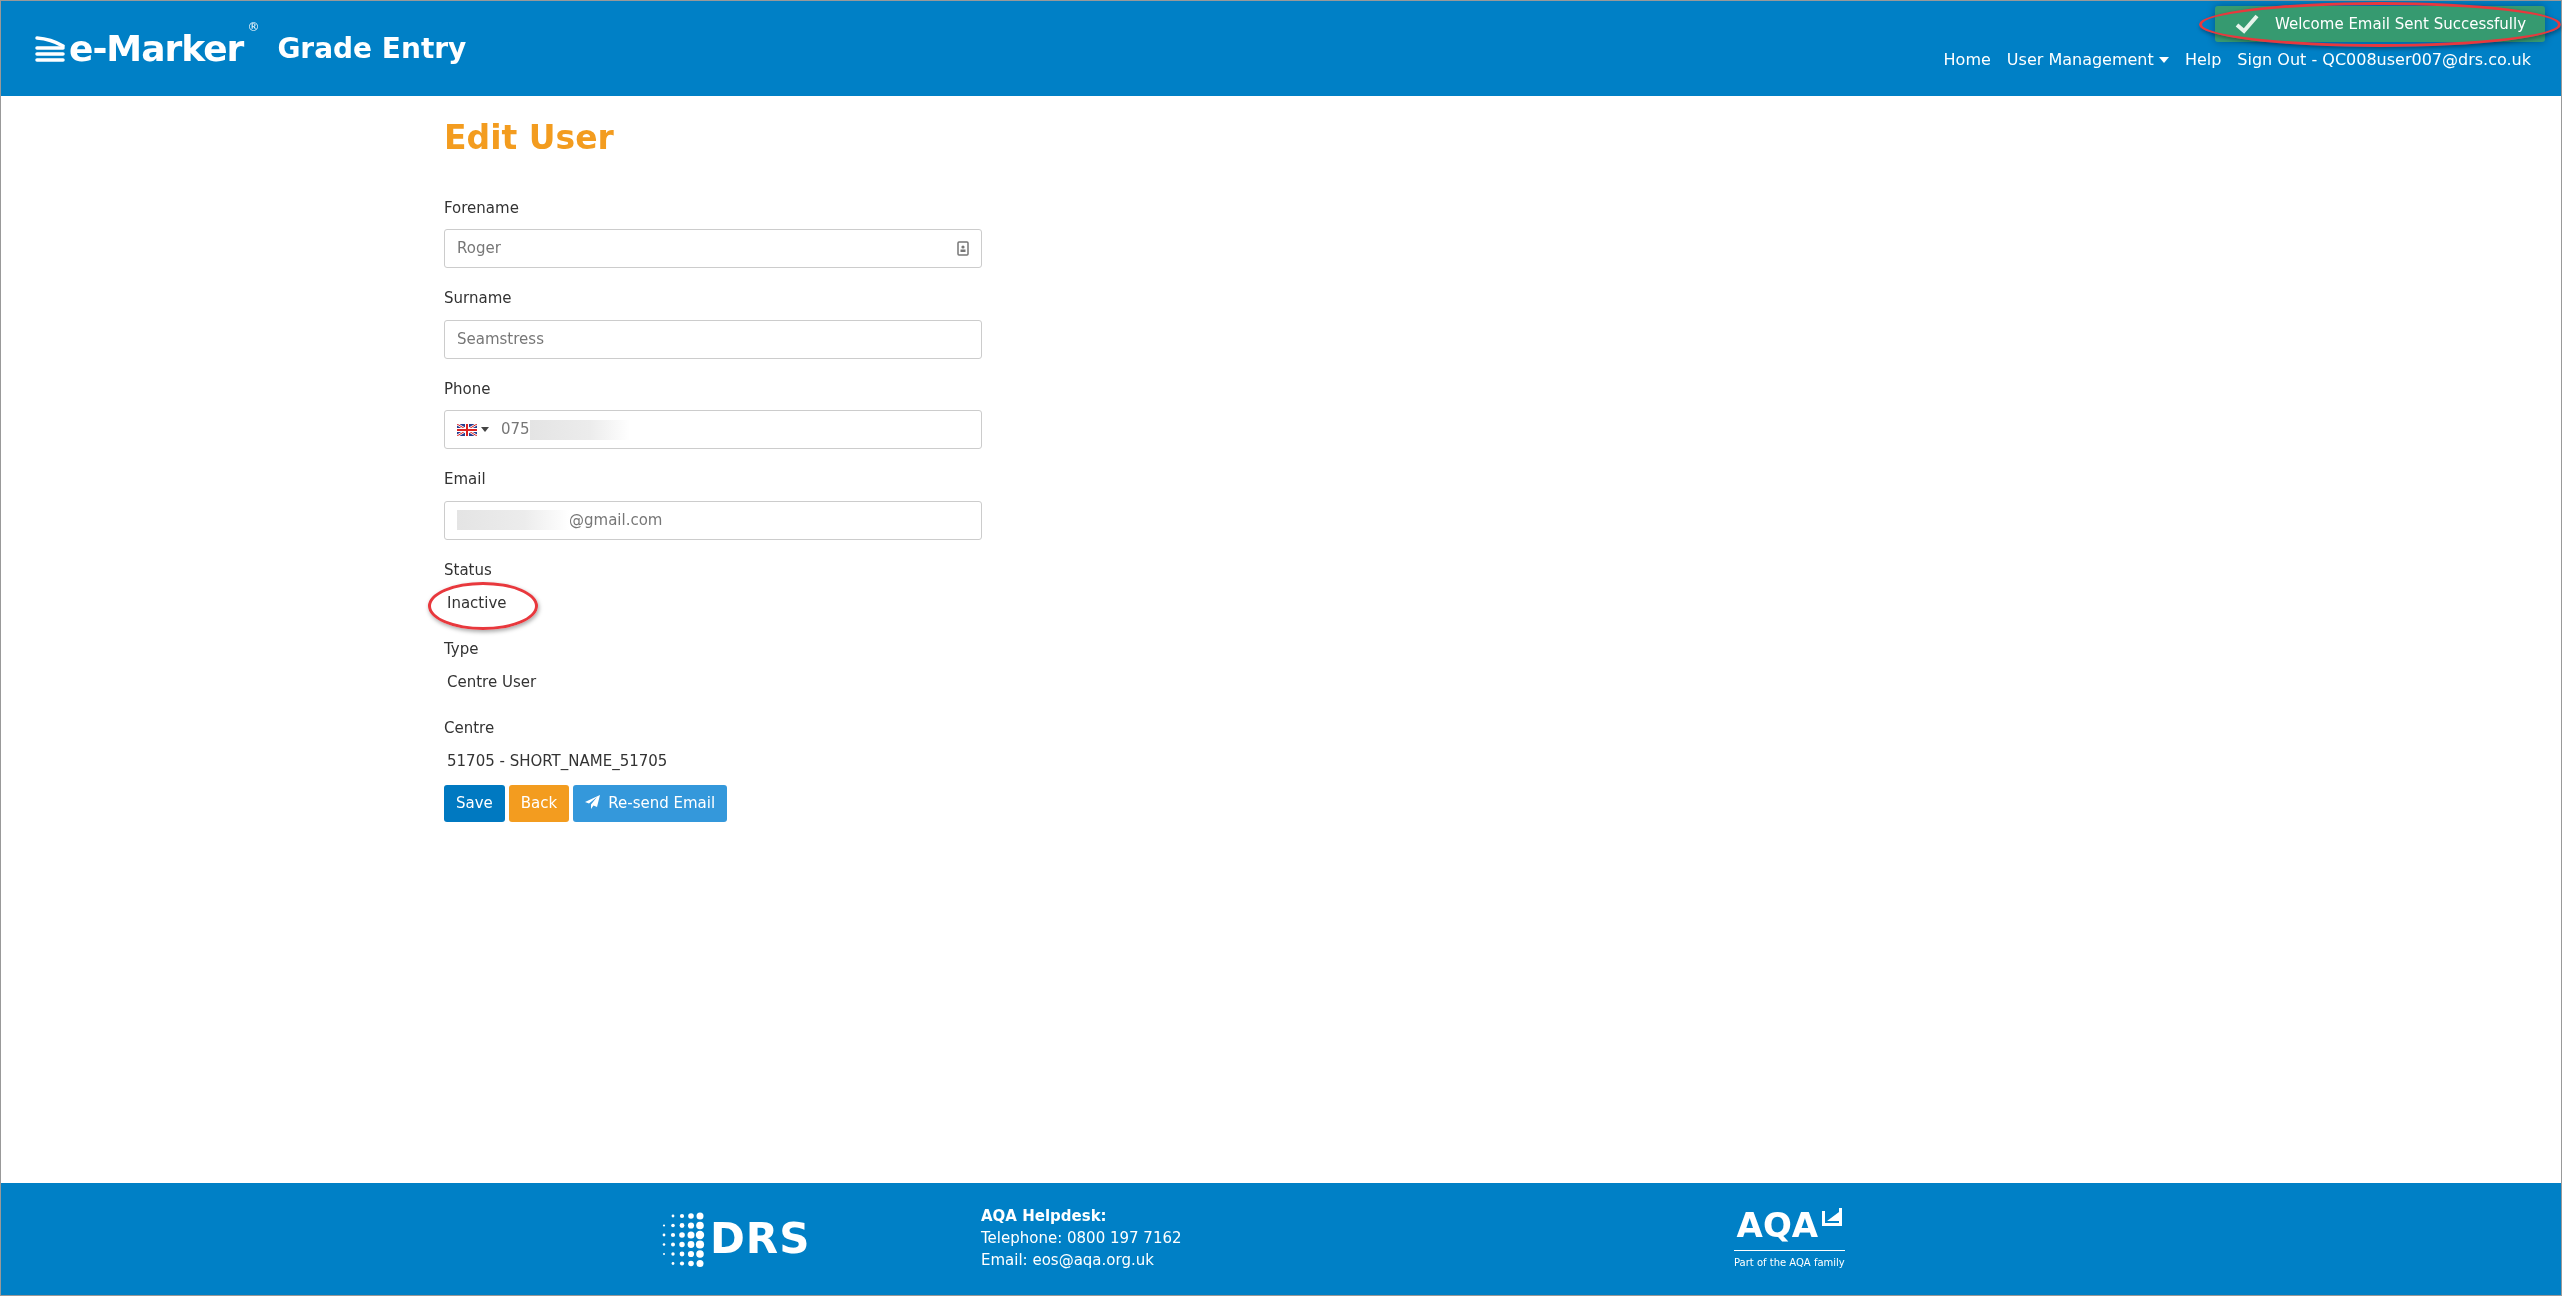  What do you see at coordinates (476, 604) in the screenshot?
I see `field-value: Inactive` at bounding box center [476, 604].